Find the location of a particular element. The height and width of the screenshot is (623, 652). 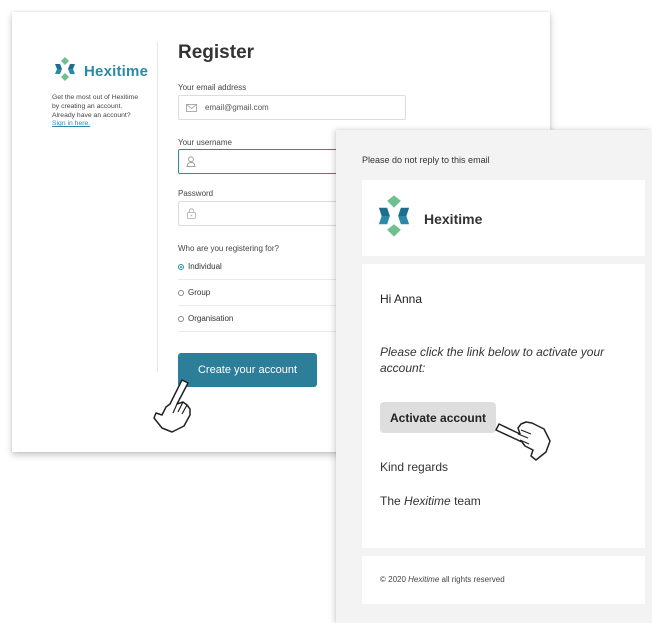

team-suffix: team is located at coordinates (467, 501).